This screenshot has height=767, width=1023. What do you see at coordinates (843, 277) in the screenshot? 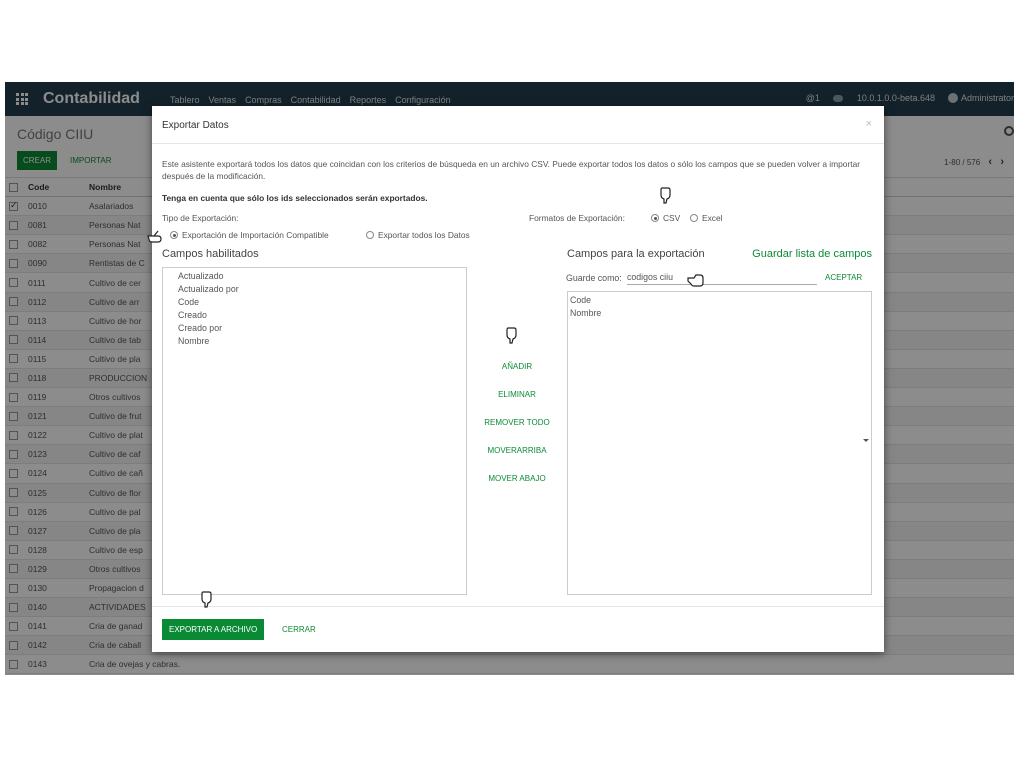
I see `accept-button: ACEPTAR` at bounding box center [843, 277].